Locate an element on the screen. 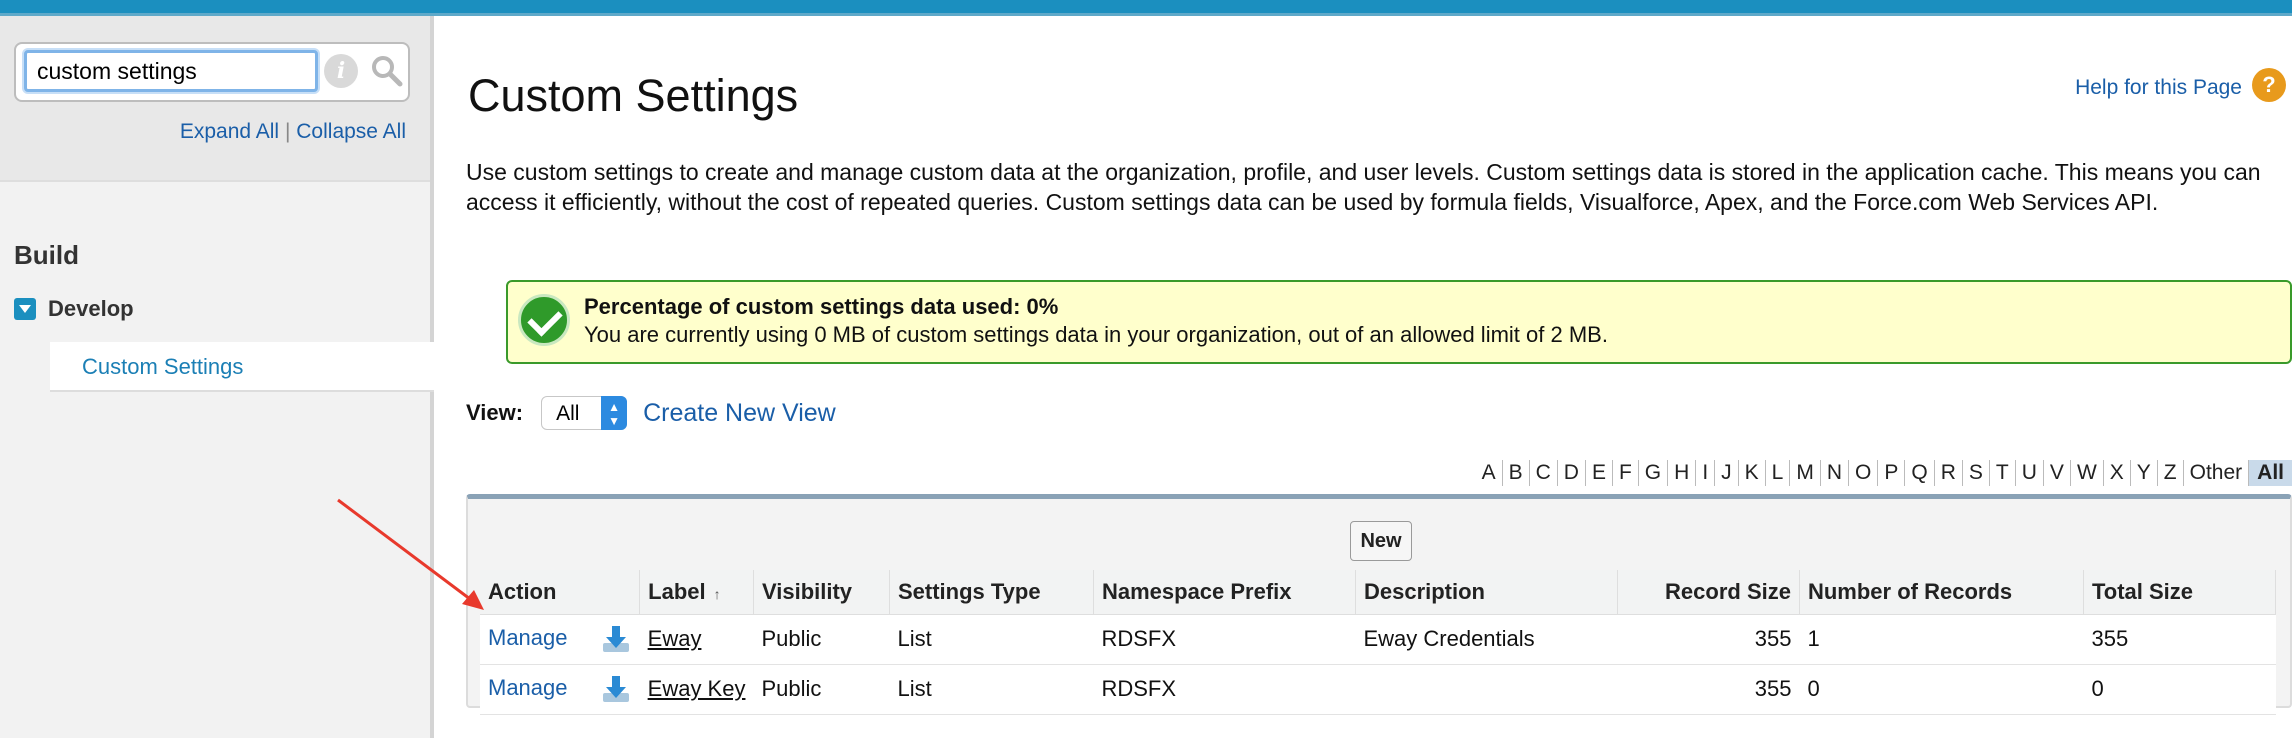 The image size is (2292, 738). create-new-view-link: Create New View is located at coordinates (739, 413).